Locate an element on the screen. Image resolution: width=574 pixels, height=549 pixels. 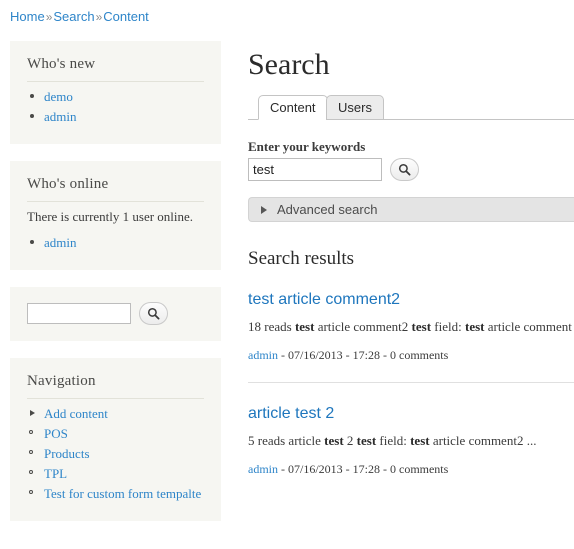
advanced-search-label: Advanced search is located at coordinates (327, 209).